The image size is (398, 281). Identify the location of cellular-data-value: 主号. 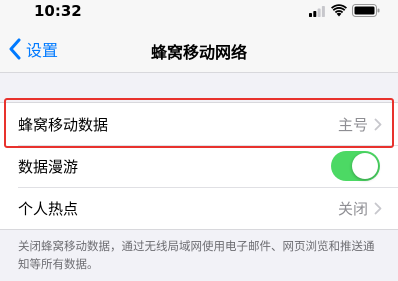
(352, 124).